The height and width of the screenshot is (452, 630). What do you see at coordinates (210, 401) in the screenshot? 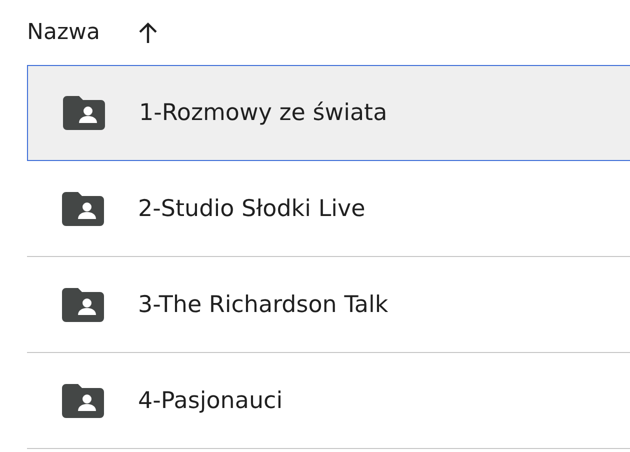
I see `folder-name: 4-Pasjonauci` at bounding box center [210, 401].